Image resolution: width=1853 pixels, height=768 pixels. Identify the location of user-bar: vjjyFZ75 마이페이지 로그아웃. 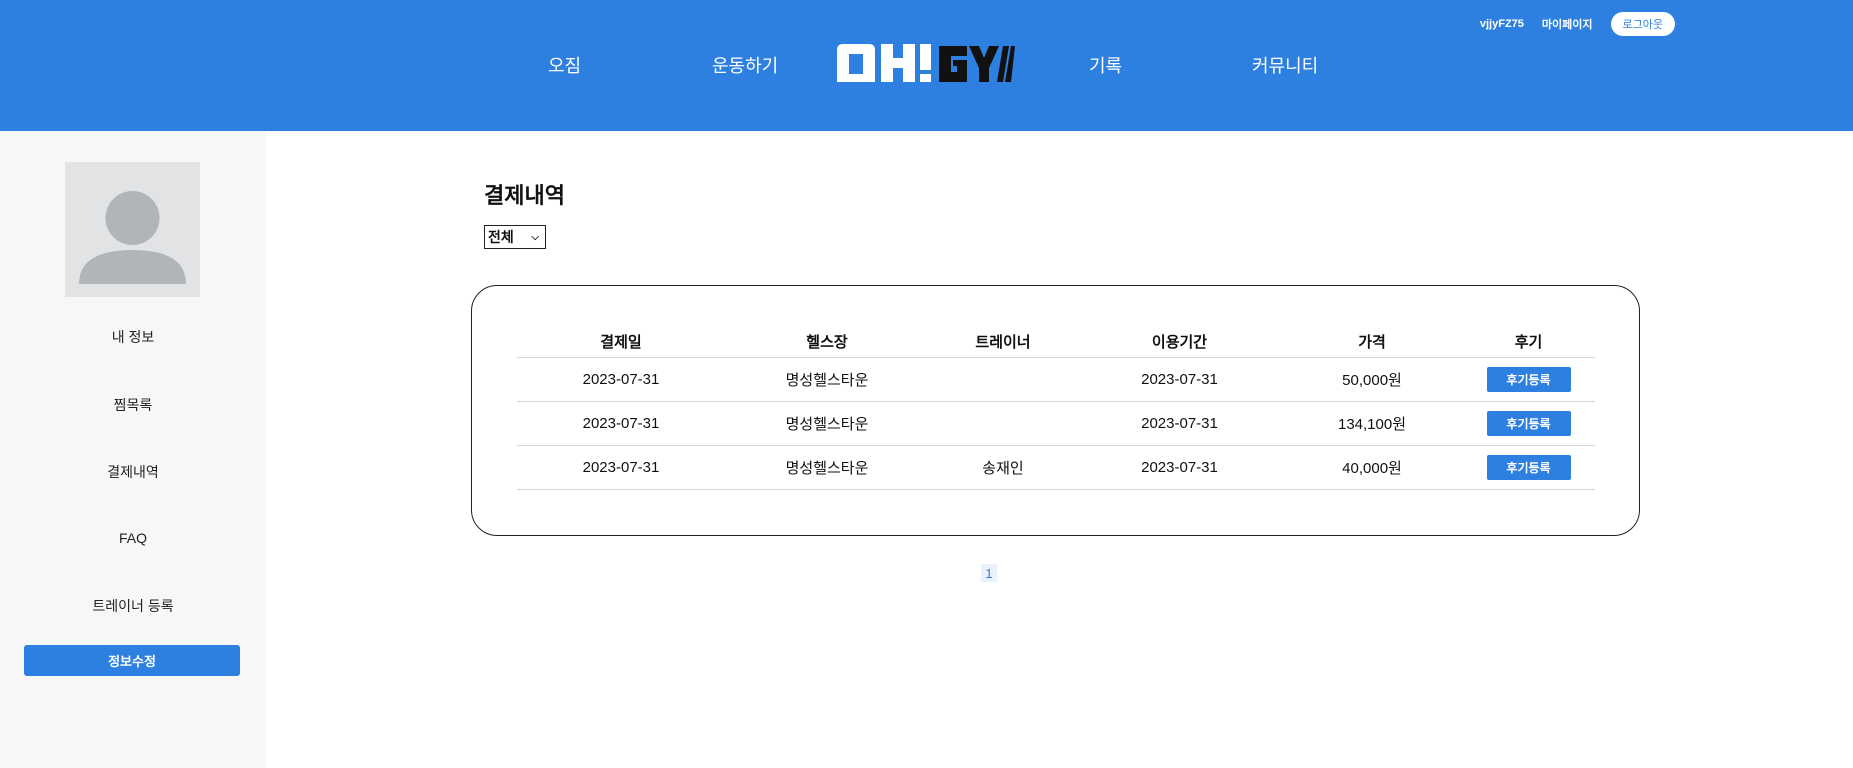
(1577, 24).